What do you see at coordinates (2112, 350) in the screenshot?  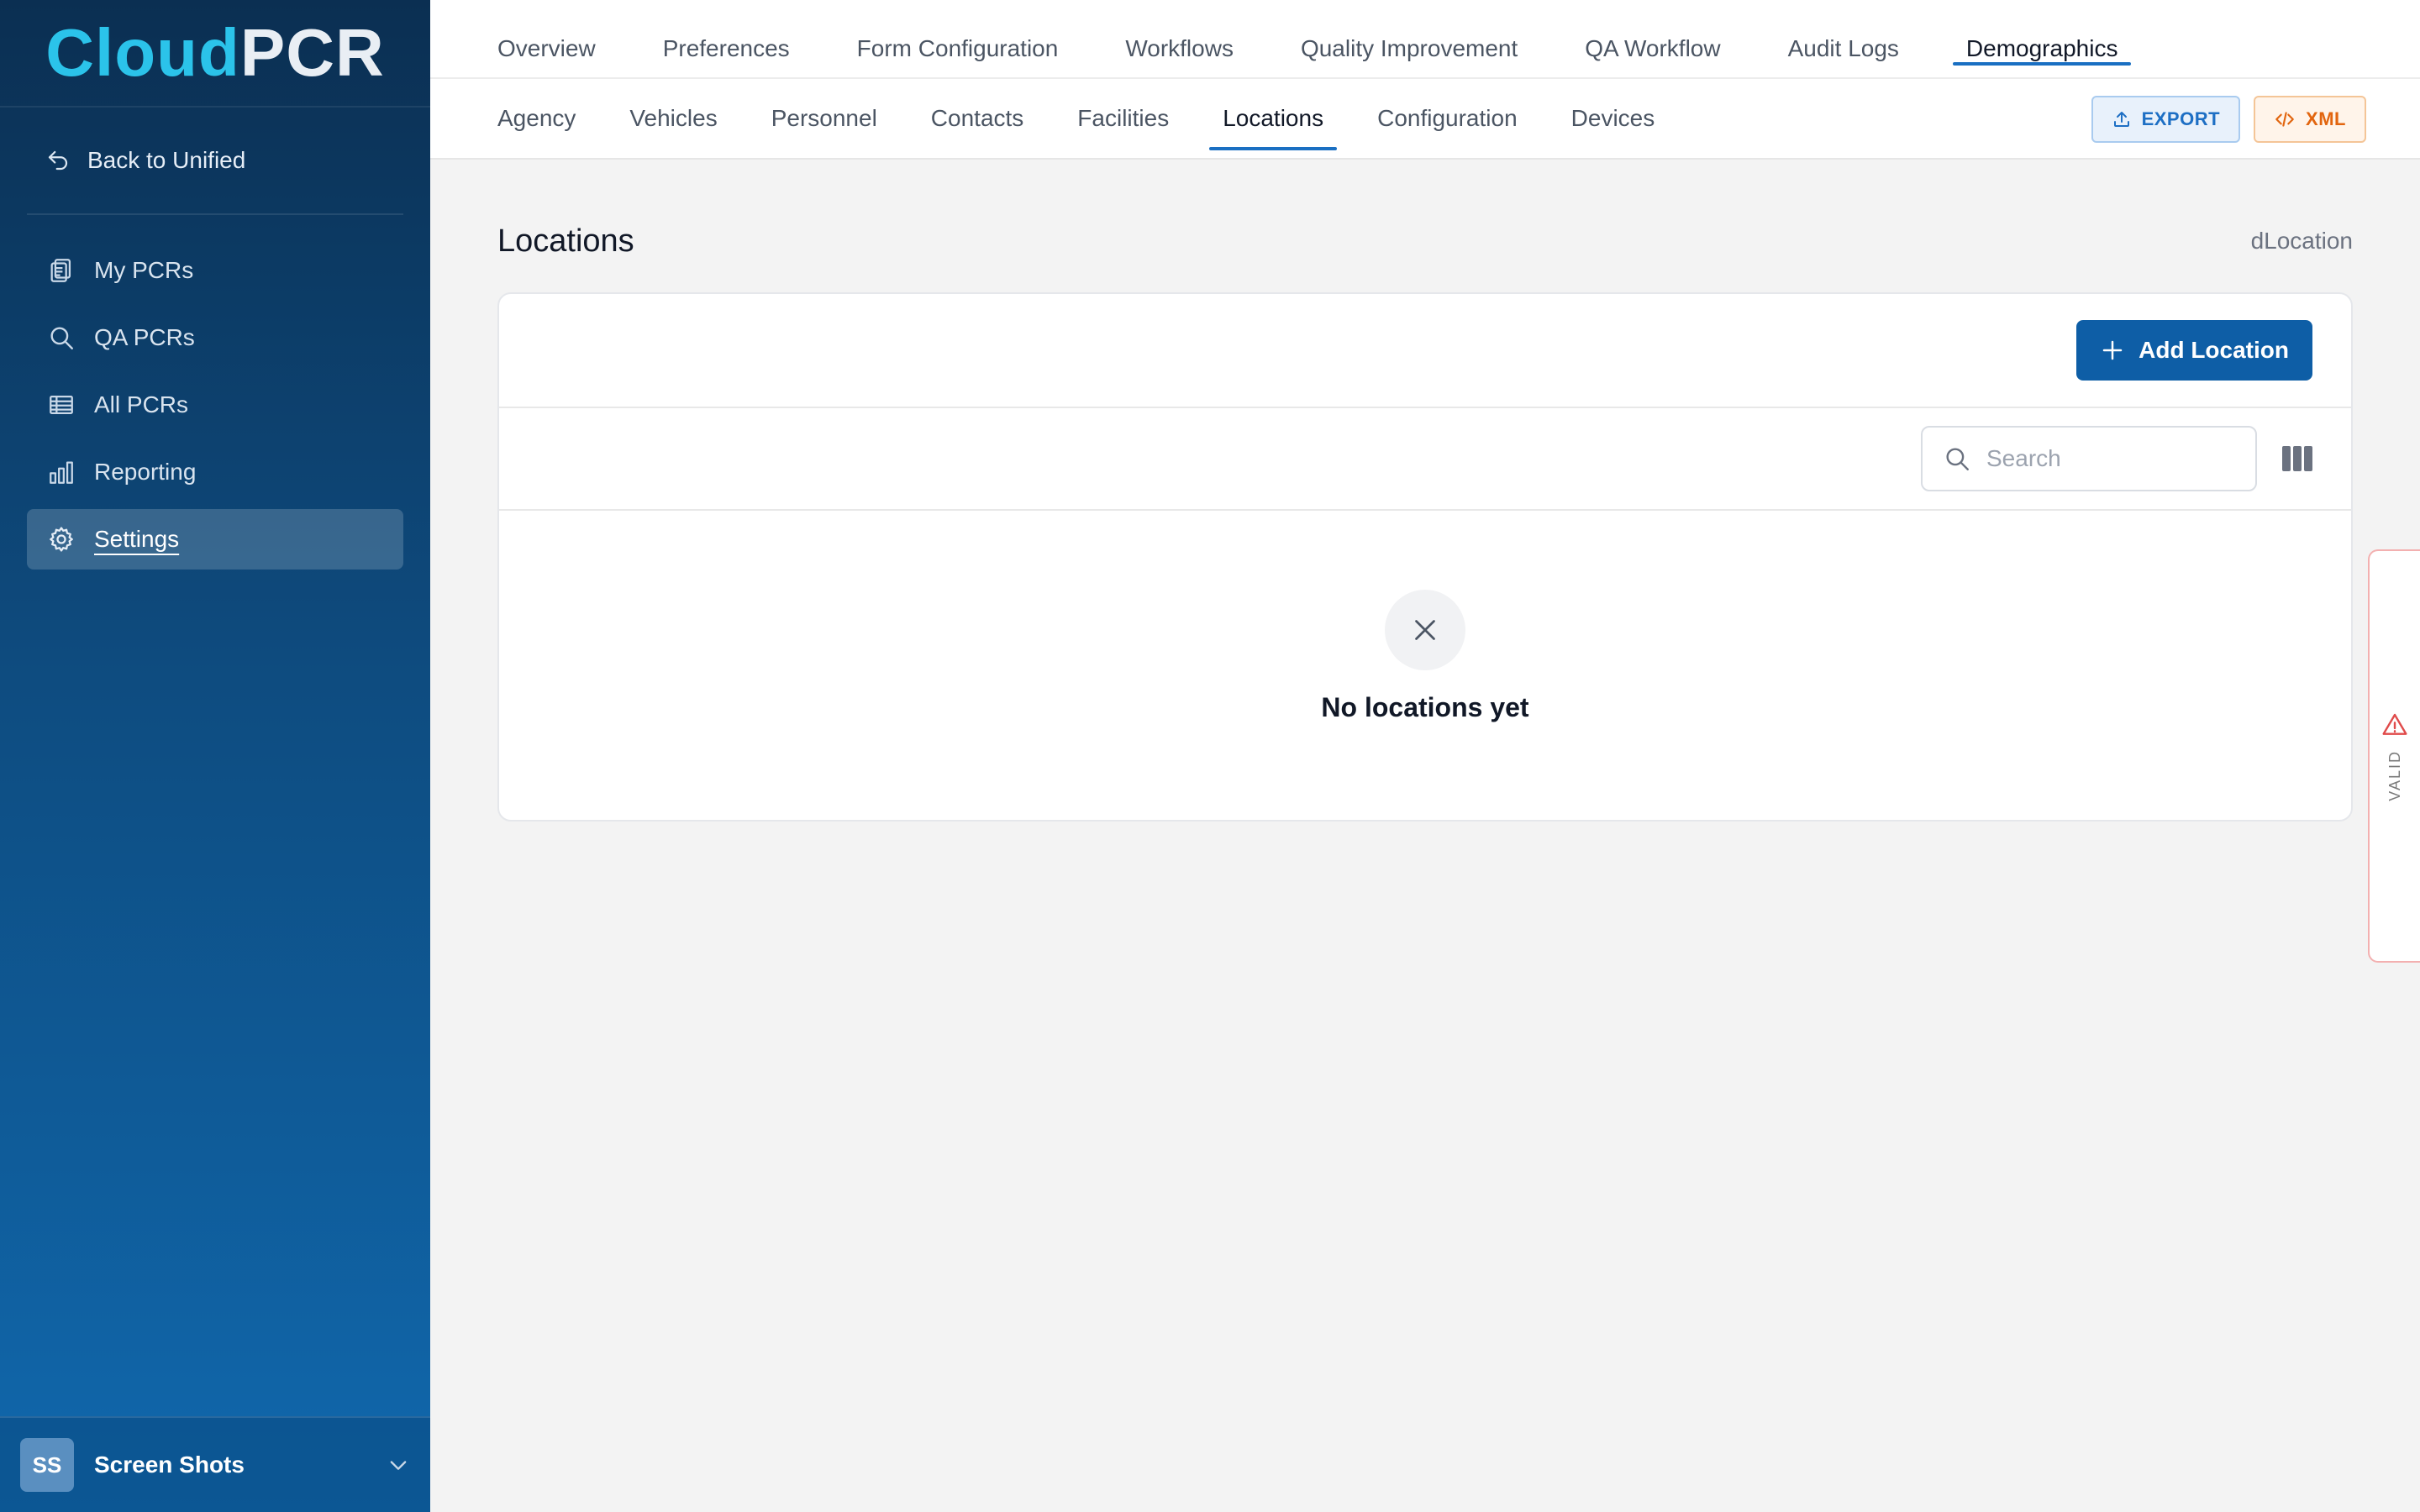 I see `plus-icon` at bounding box center [2112, 350].